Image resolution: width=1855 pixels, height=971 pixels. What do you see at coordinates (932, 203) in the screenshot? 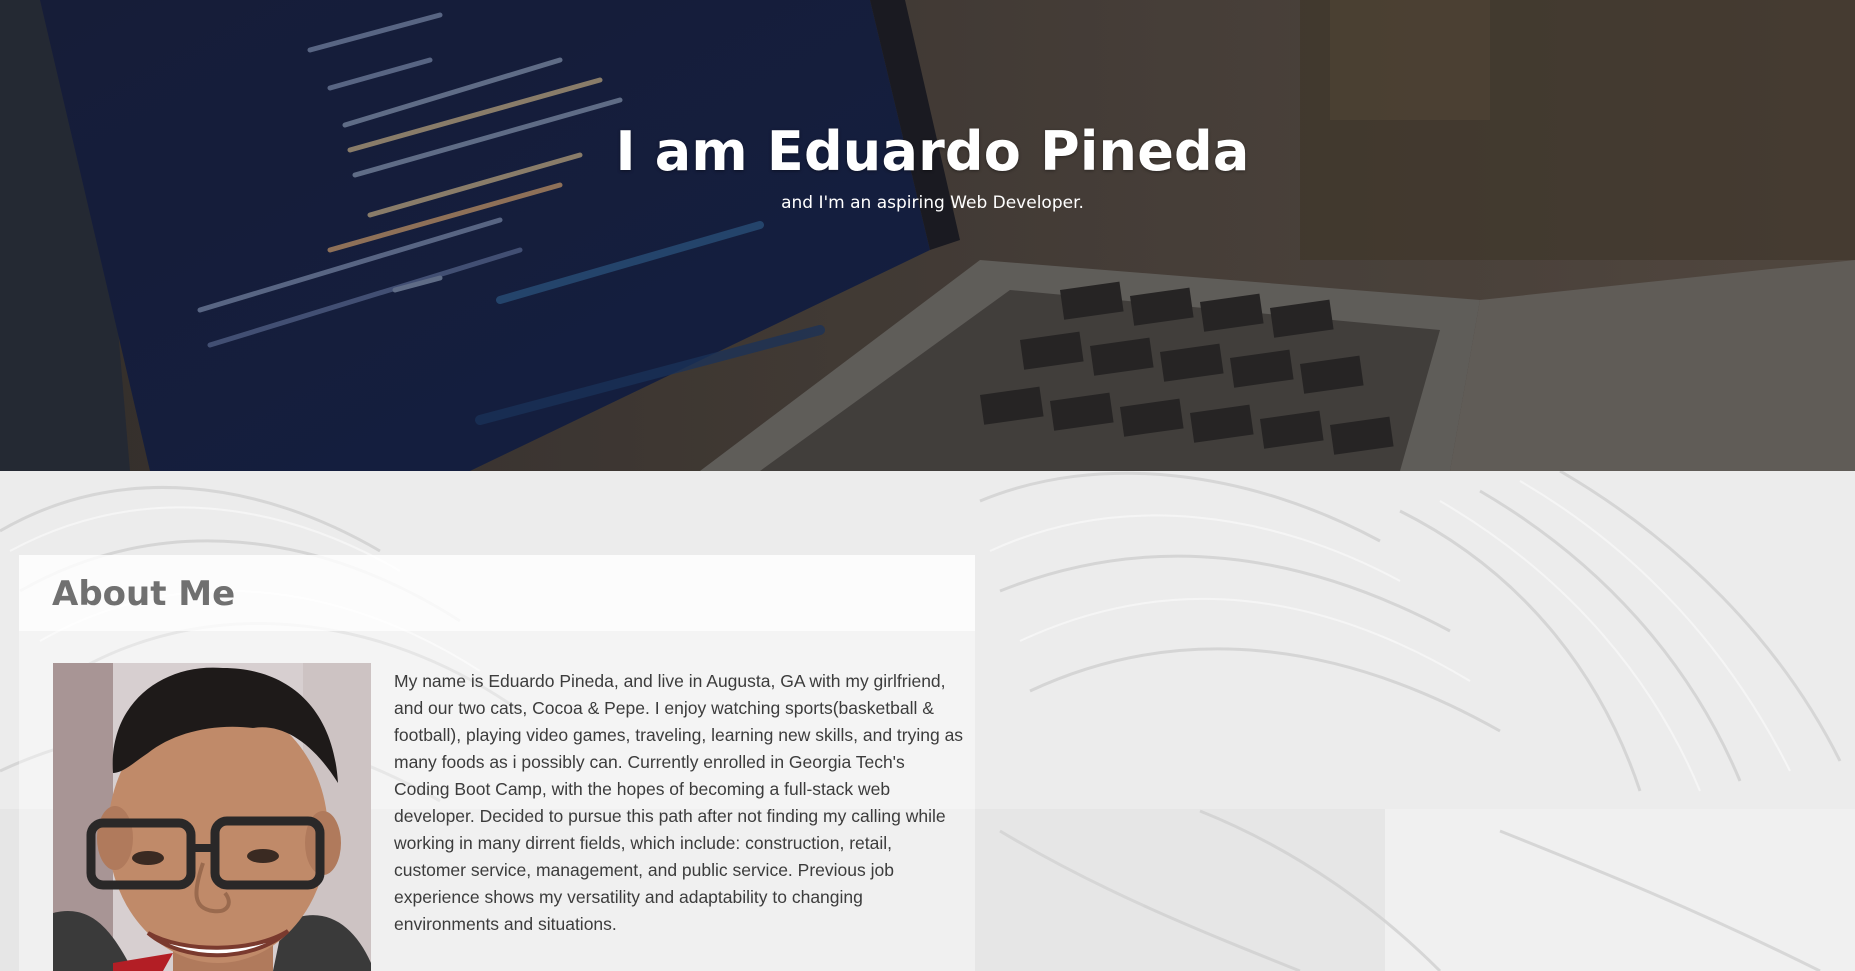
I see `hero-subtitle: and I'm an aspiring Web Developer.` at bounding box center [932, 203].